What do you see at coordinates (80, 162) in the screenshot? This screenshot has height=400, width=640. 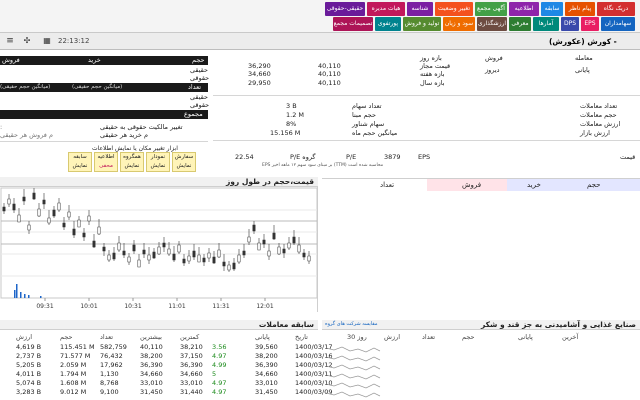 I see `tool-button-4: سابقه نمایش` at bounding box center [80, 162].